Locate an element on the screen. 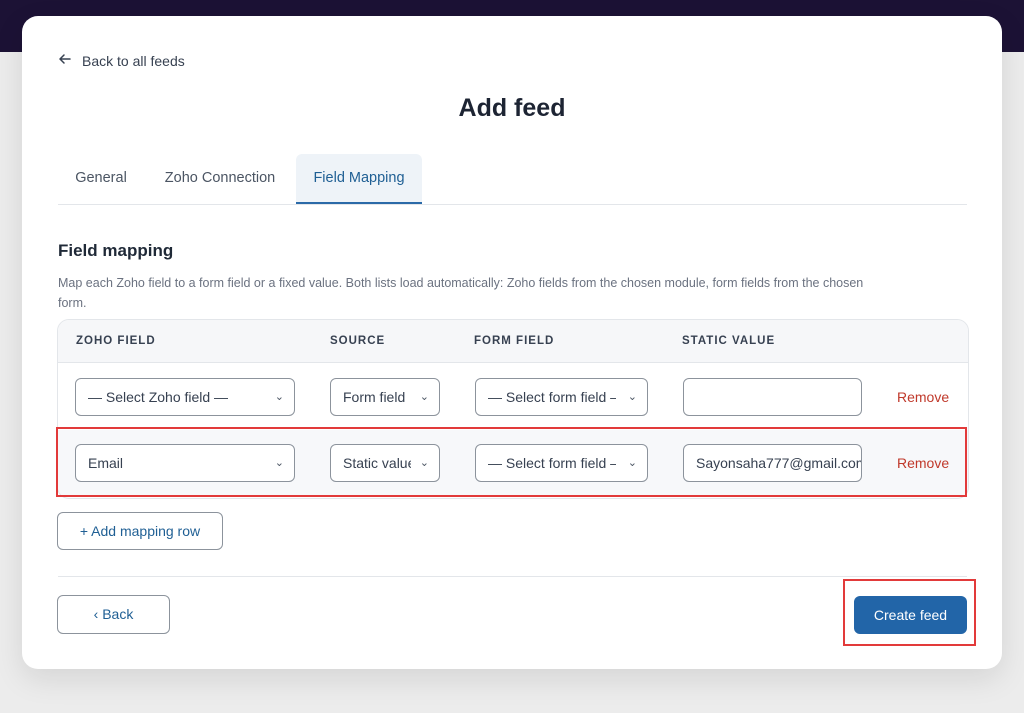 This screenshot has width=1024, height=713. form-field-value: — Select form field — is located at coordinates (552, 397).